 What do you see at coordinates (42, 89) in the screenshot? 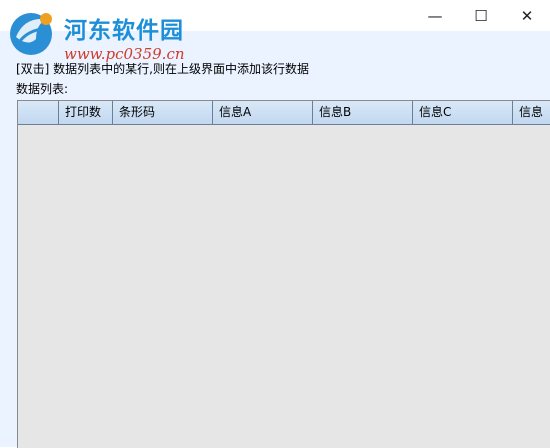
I see `data-list-label: 数据列表:` at bounding box center [42, 89].